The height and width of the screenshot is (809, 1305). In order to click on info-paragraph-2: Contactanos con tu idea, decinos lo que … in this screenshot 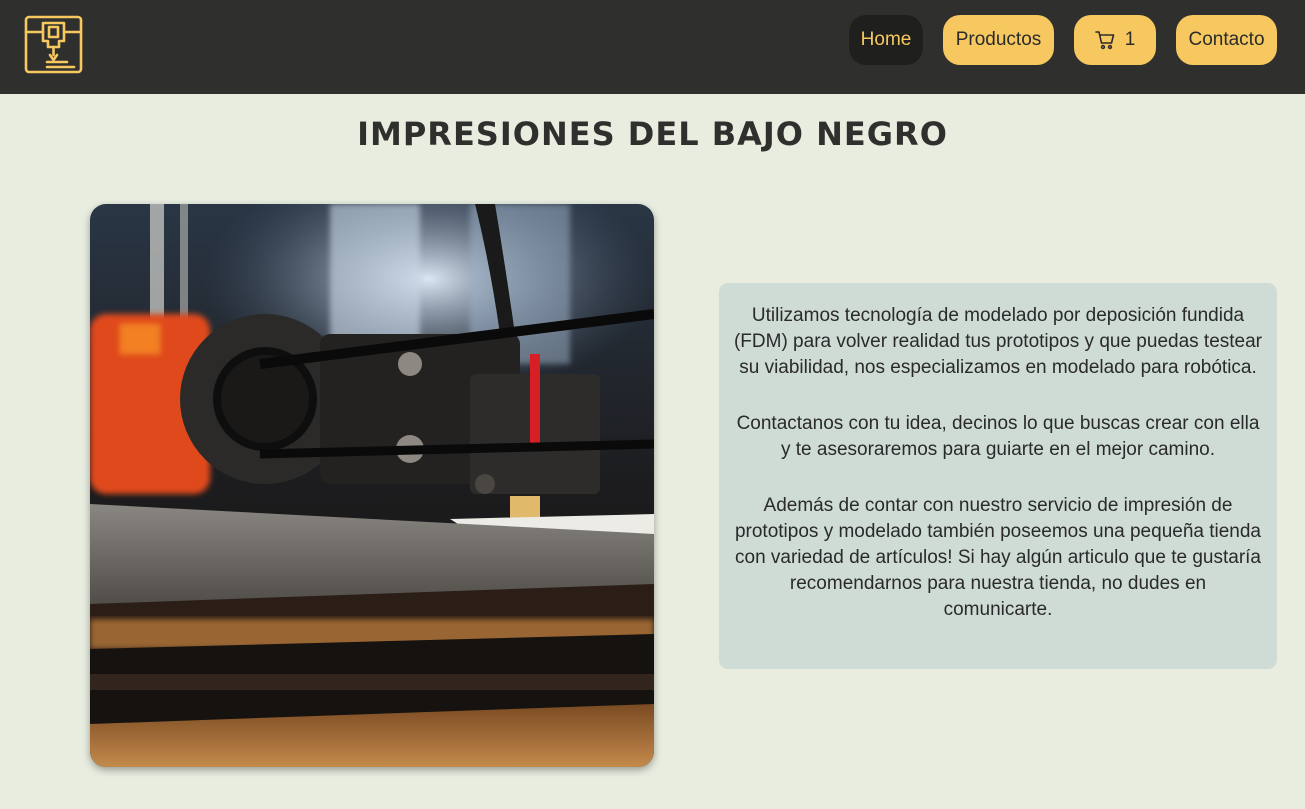, I will do `click(998, 436)`.